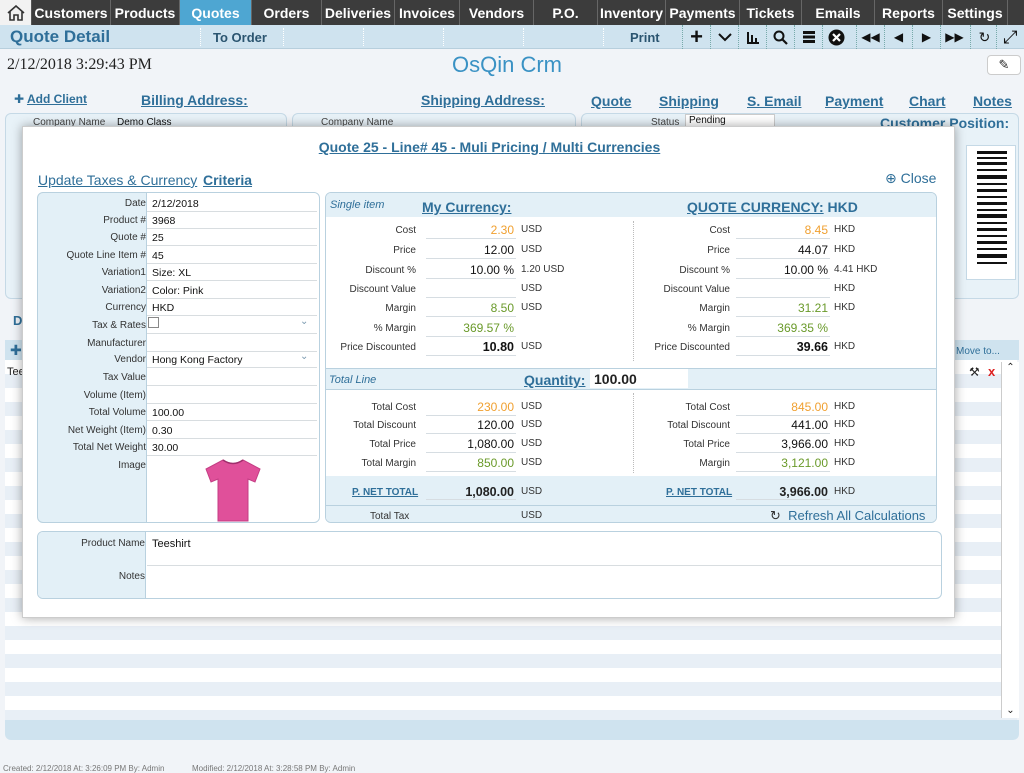  I want to click on left--margin-value: 369.57 %, so click(470, 328).